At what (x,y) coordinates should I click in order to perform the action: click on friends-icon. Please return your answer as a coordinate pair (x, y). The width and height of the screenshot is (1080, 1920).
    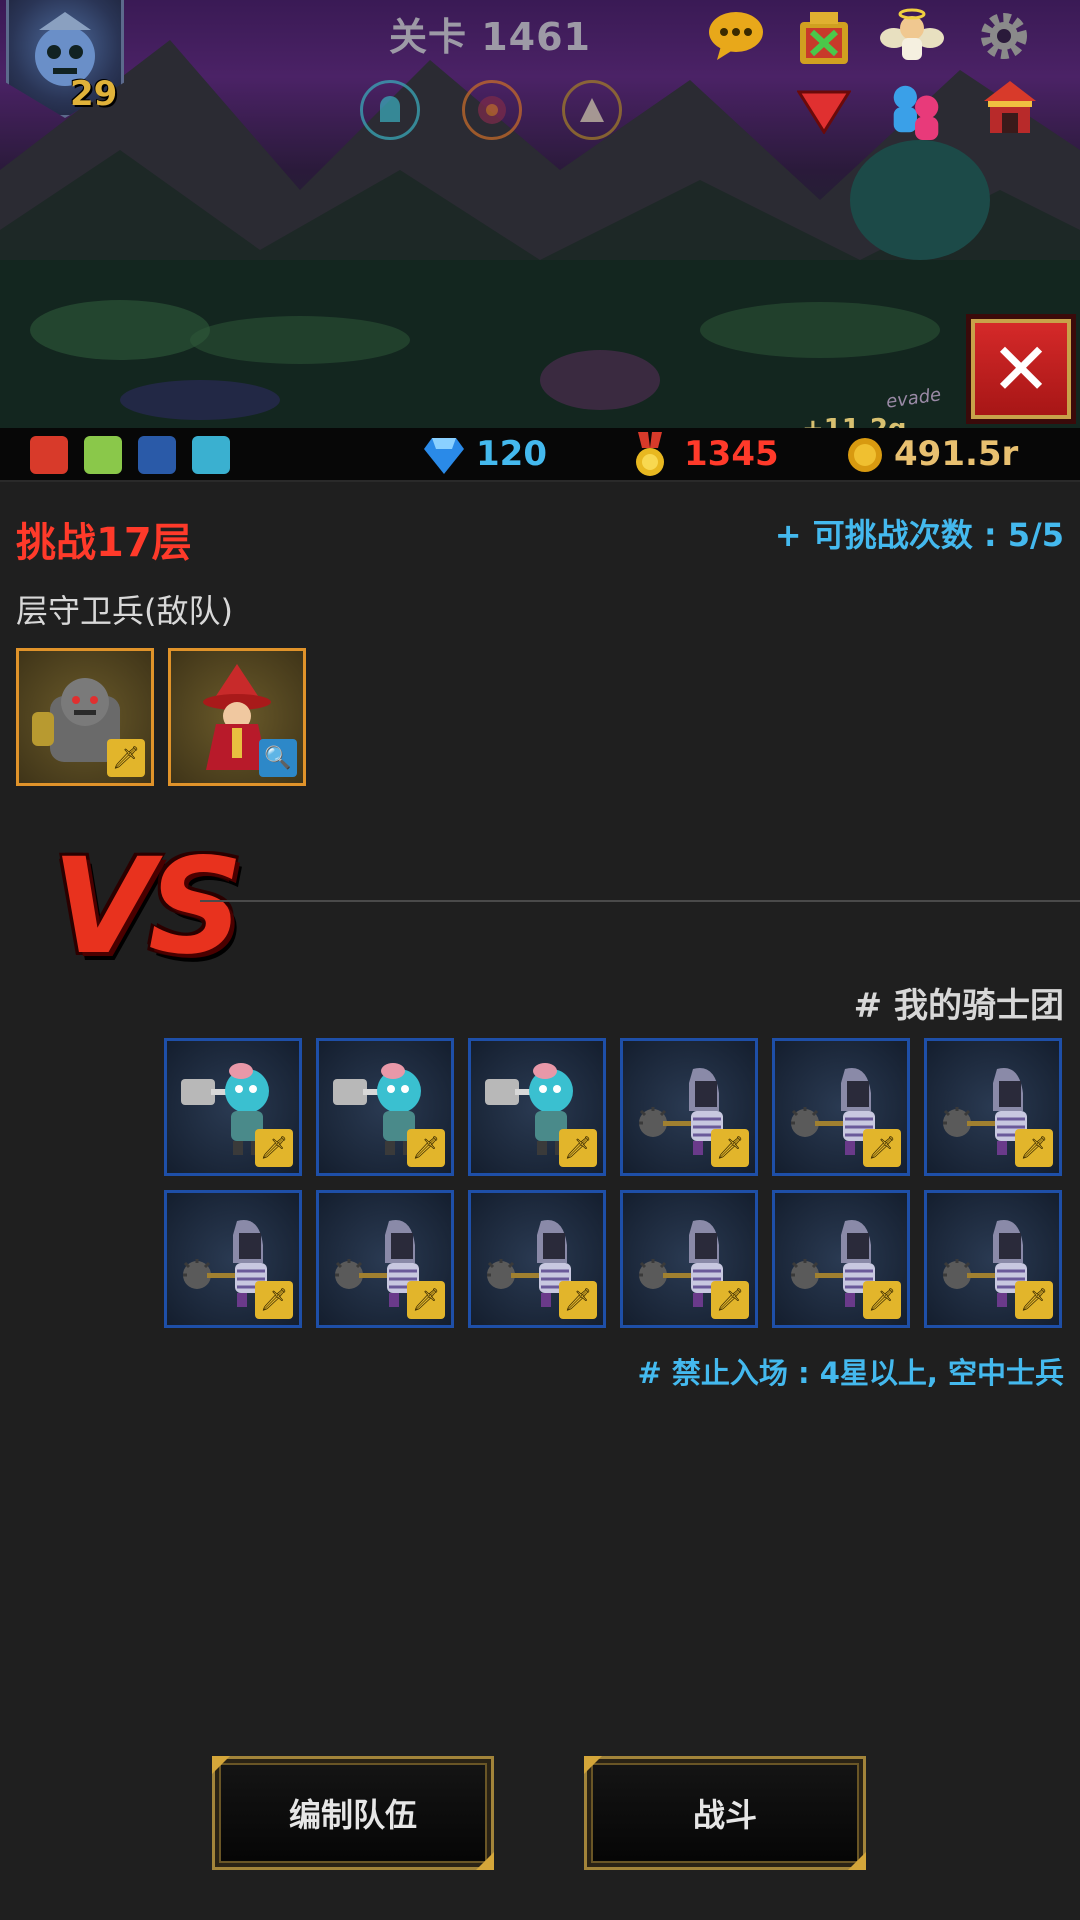
    Looking at the image, I should click on (916, 110).